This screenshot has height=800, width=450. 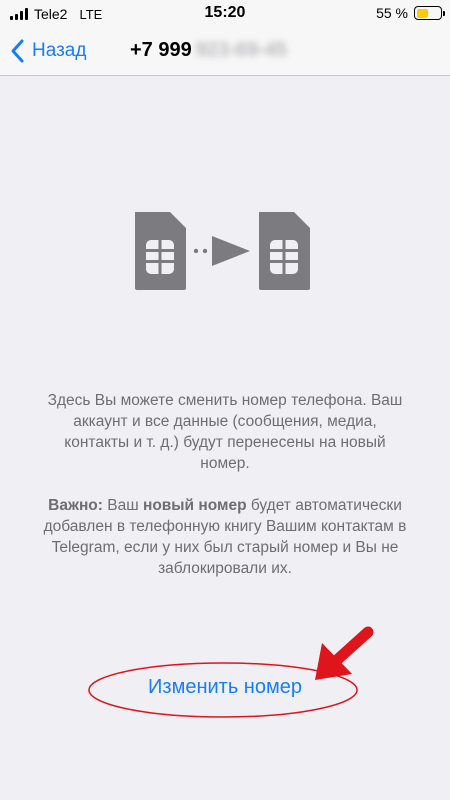 What do you see at coordinates (161, 50) in the screenshot?
I see `phone-number-visible: +7 999` at bounding box center [161, 50].